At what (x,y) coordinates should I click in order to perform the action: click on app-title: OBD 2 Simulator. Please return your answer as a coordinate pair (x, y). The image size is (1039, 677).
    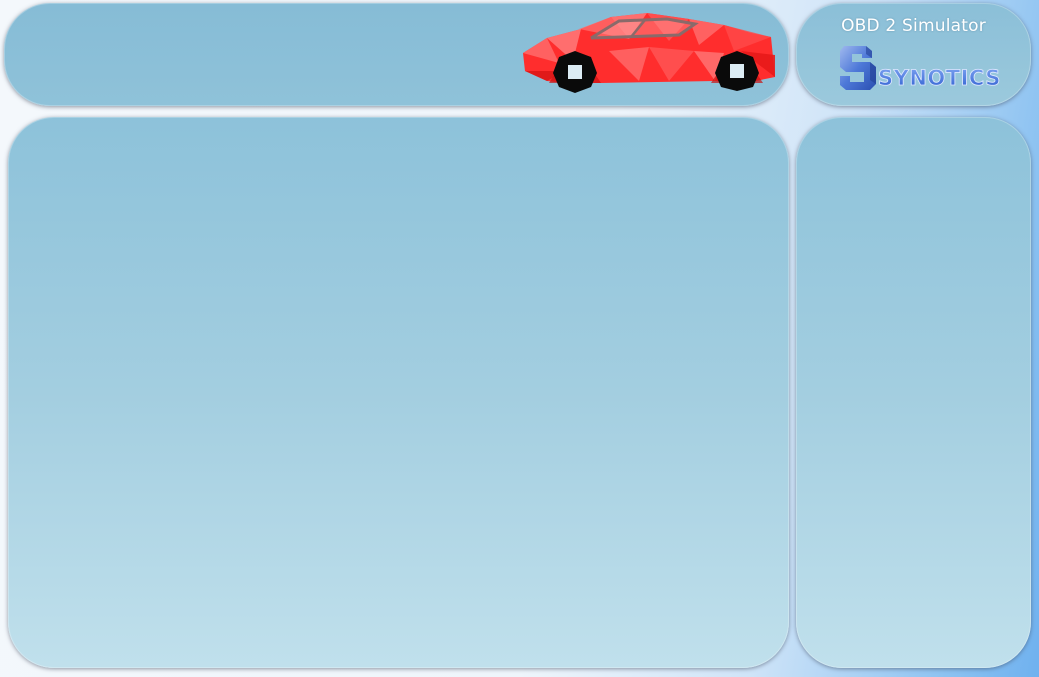
    Looking at the image, I should click on (913, 26).